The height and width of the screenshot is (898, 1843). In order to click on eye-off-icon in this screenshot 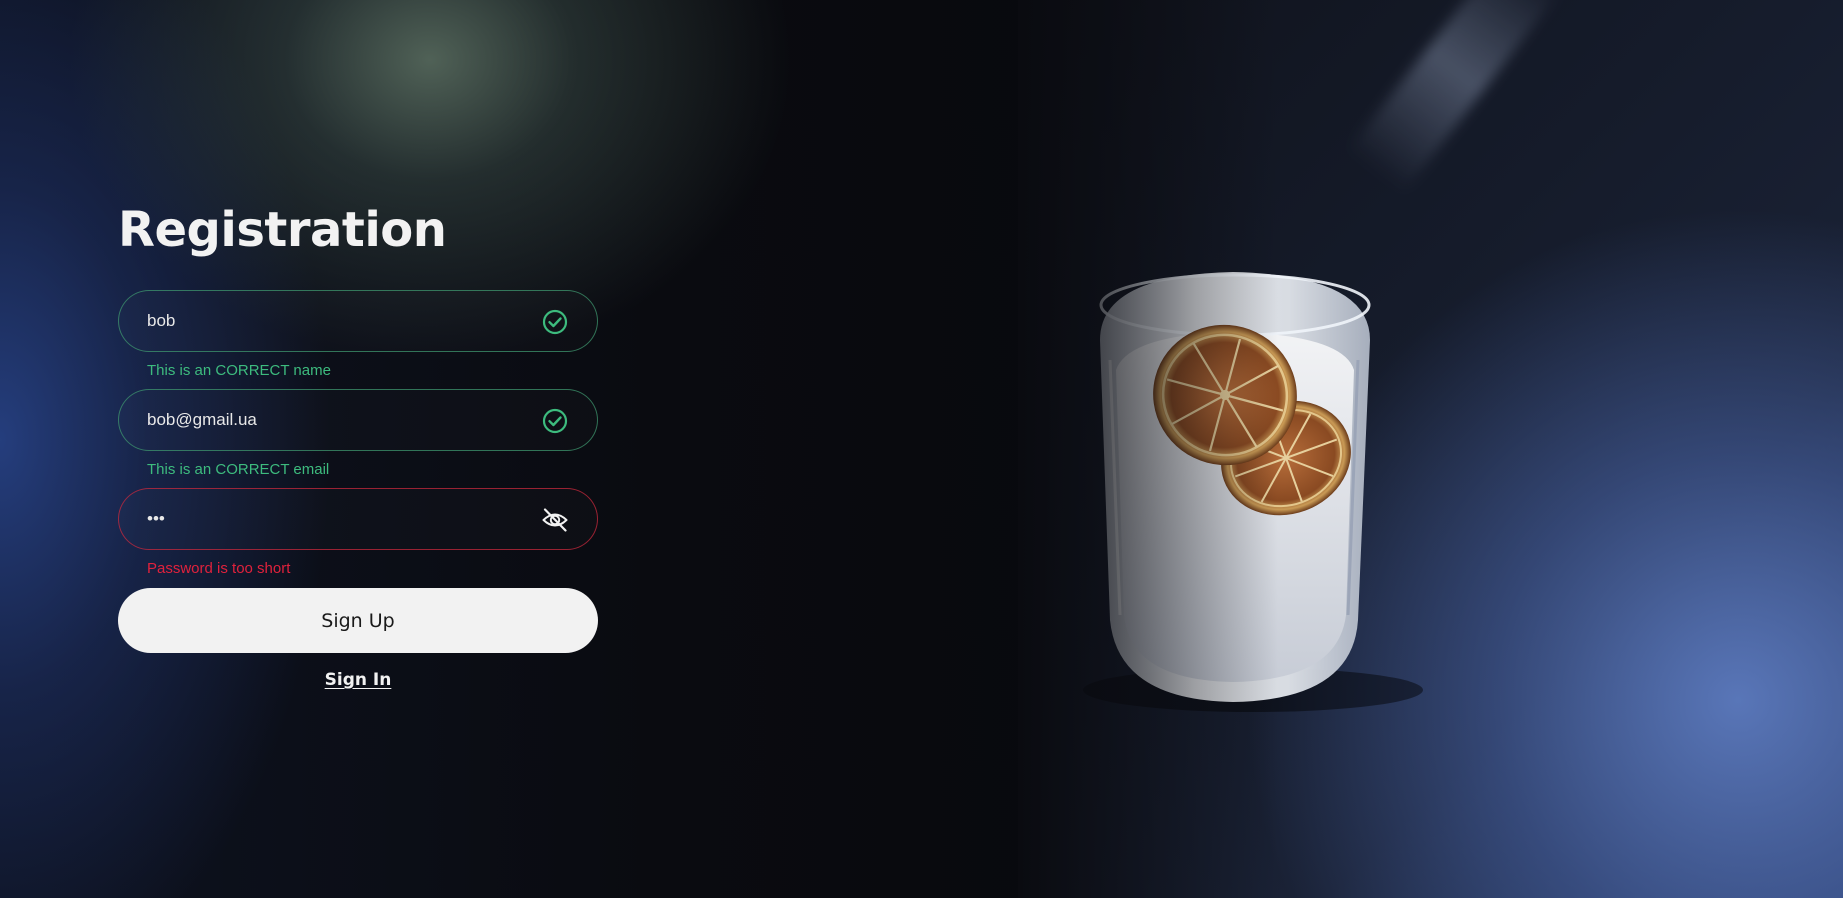, I will do `click(555, 520)`.